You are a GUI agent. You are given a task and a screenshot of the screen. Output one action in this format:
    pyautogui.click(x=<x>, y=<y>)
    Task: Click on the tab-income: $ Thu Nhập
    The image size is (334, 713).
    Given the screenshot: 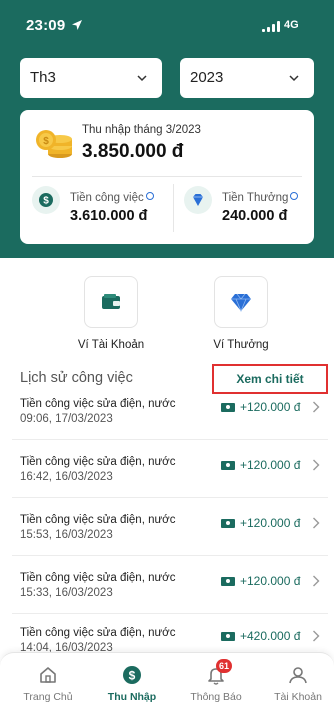 What is the action you would take?
    pyautogui.click(x=132, y=683)
    